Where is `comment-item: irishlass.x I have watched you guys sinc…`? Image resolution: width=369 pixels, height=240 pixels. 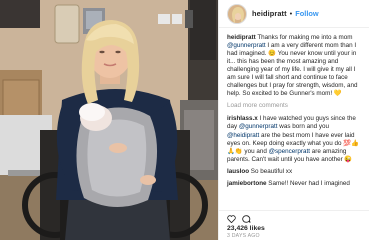 comment-item: irishlass.x I have watched you guys sinc… is located at coordinates (295, 139).